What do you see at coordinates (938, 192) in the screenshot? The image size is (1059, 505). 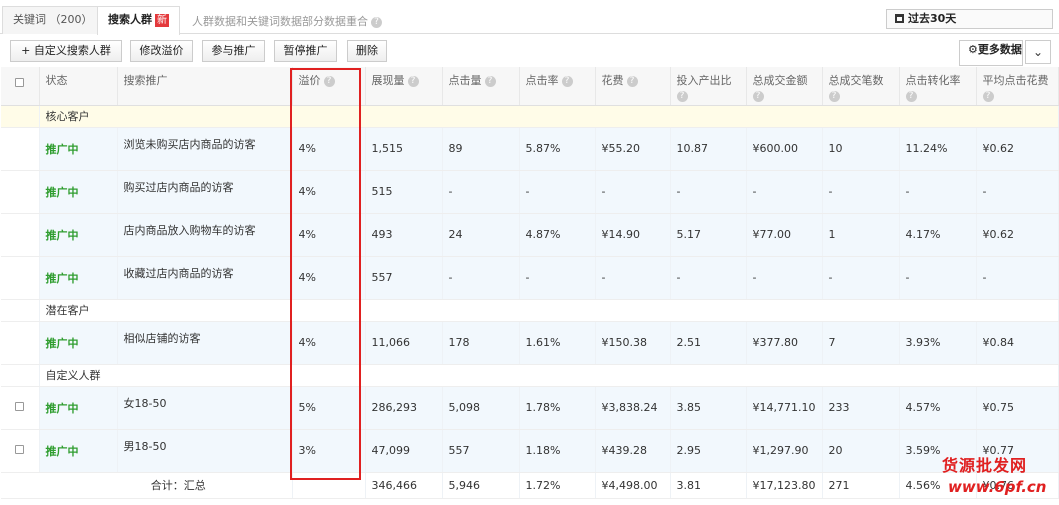 I see `cvr-value: -` at bounding box center [938, 192].